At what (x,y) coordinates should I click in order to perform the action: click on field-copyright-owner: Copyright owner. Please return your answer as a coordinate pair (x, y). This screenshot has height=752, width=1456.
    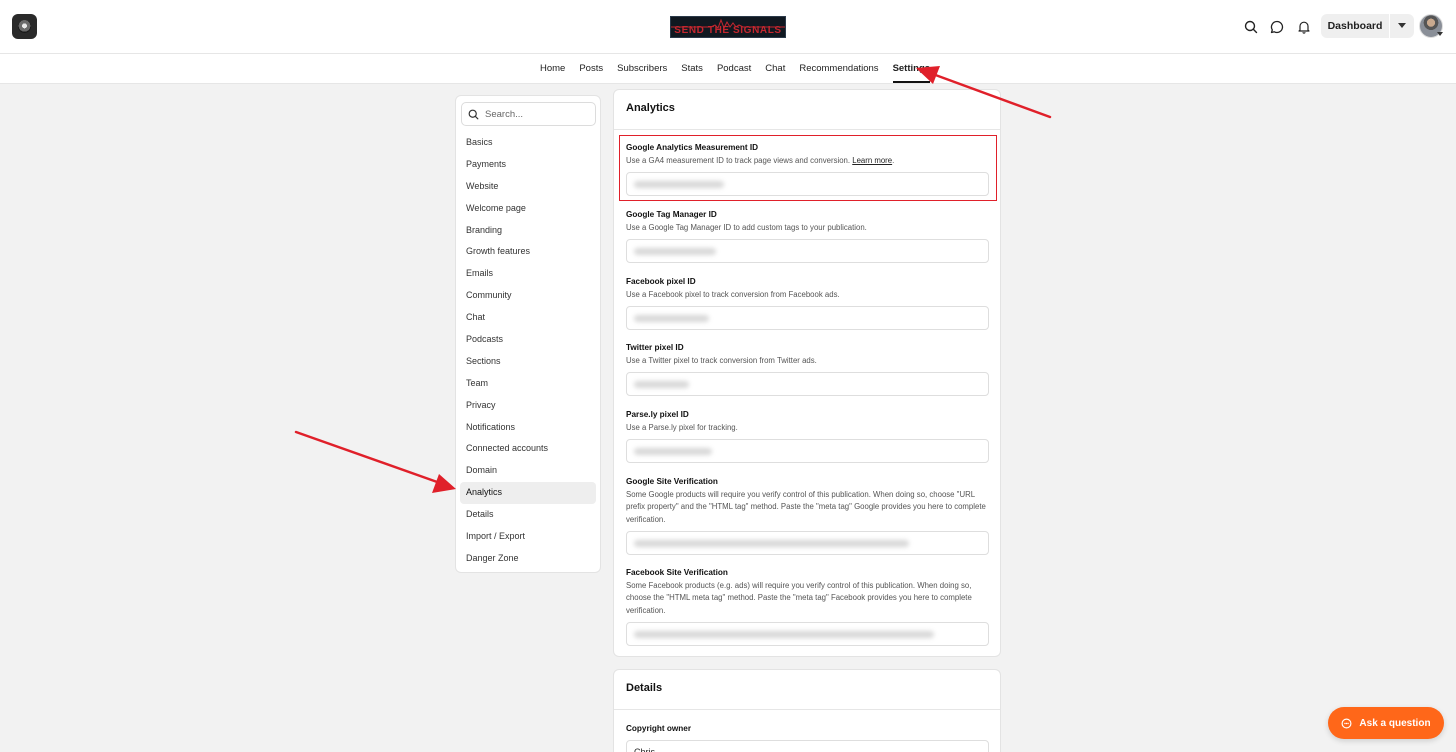
    Looking at the image, I should click on (807, 737).